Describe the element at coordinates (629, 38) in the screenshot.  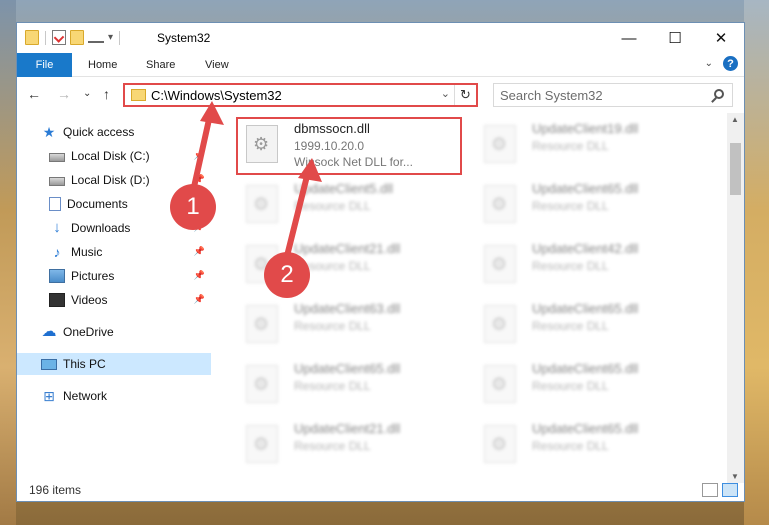
I see `minimize-button: —` at that location.